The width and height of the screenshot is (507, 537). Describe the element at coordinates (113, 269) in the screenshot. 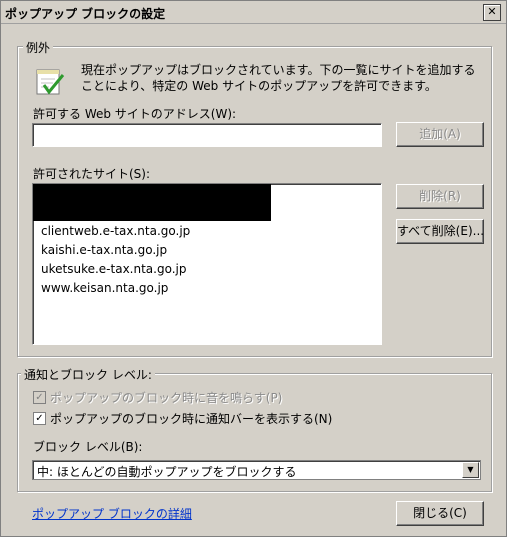

I see `list-item: uketsuke.e-tax.nta.go.jp` at that location.